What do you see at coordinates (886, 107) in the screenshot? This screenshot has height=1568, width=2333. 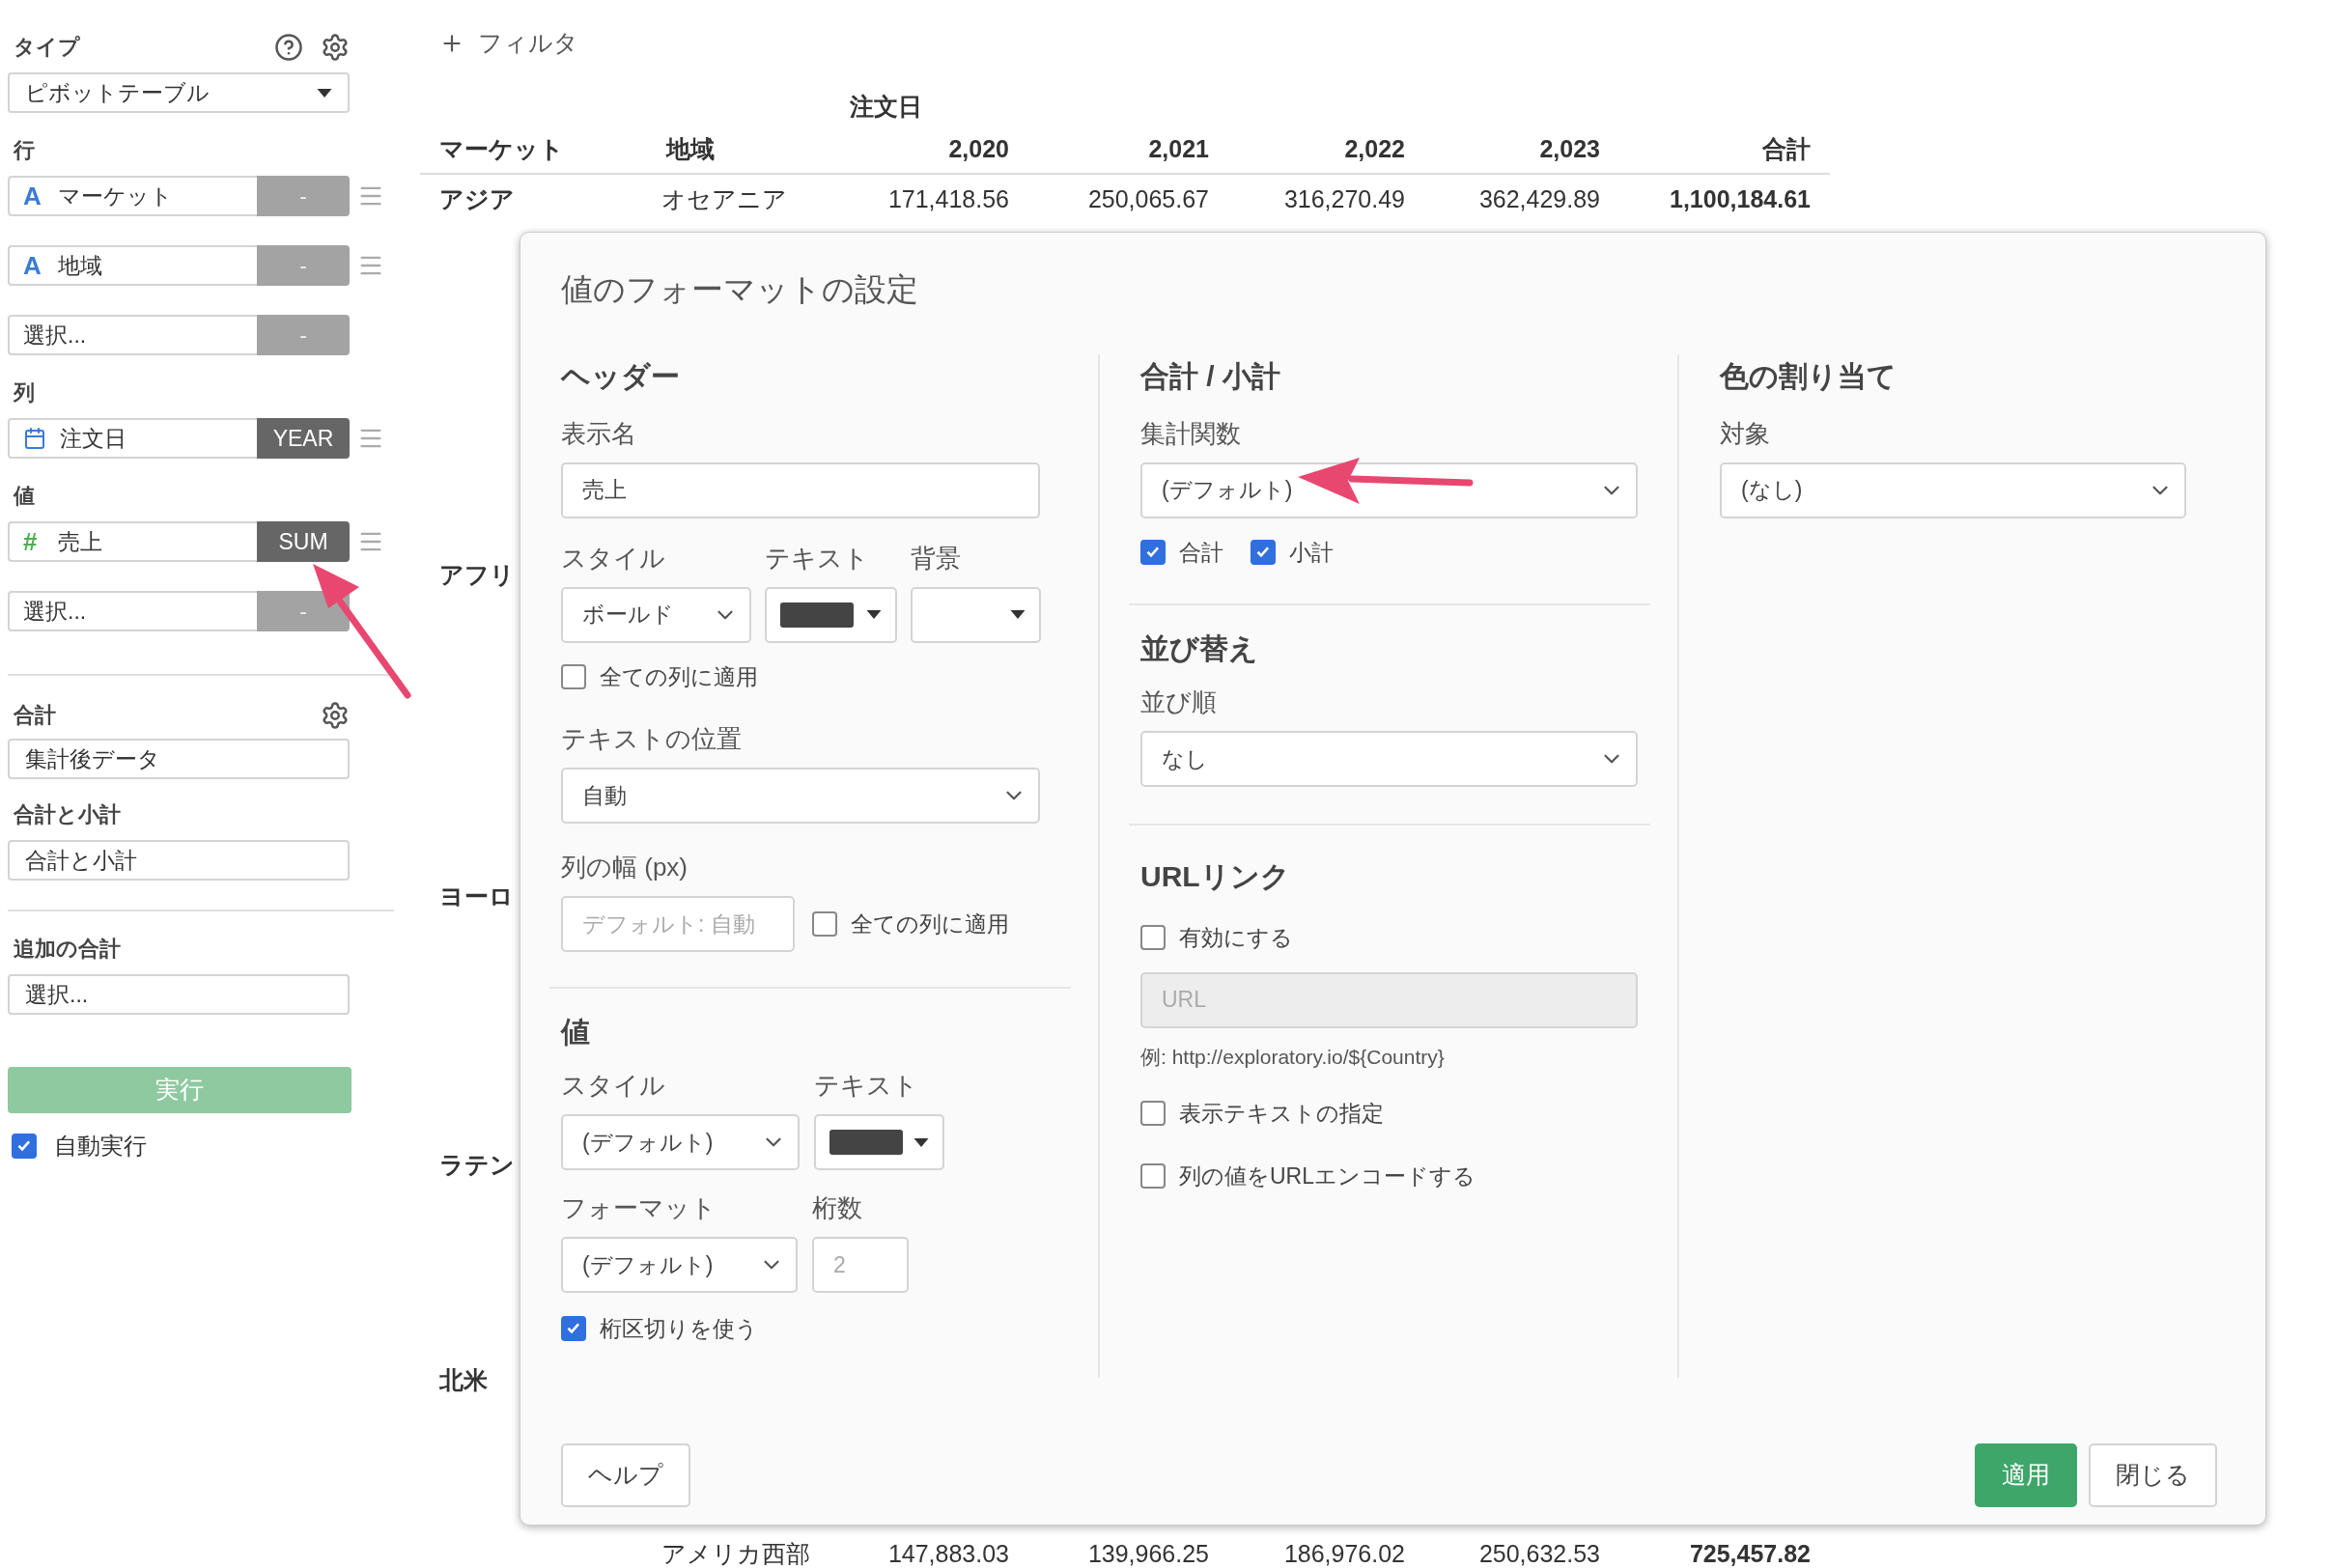 I see `column-group-header: 注文日` at bounding box center [886, 107].